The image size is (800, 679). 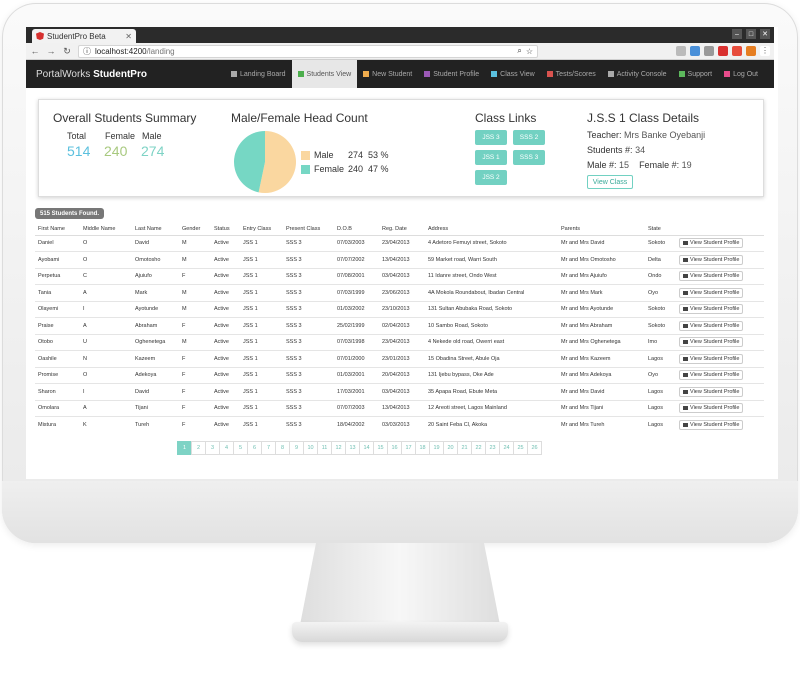 I want to click on page-button: 7, so click(x=268, y=448).